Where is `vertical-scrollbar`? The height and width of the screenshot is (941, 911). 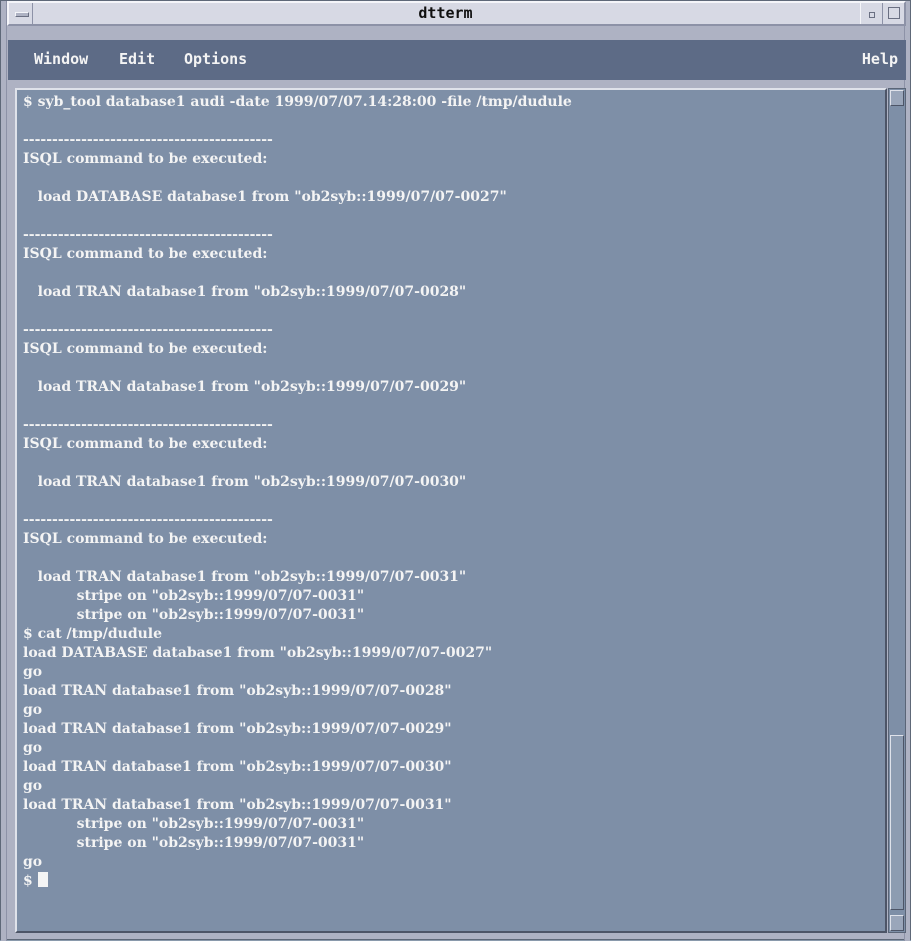
vertical-scrollbar is located at coordinates (897, 510).